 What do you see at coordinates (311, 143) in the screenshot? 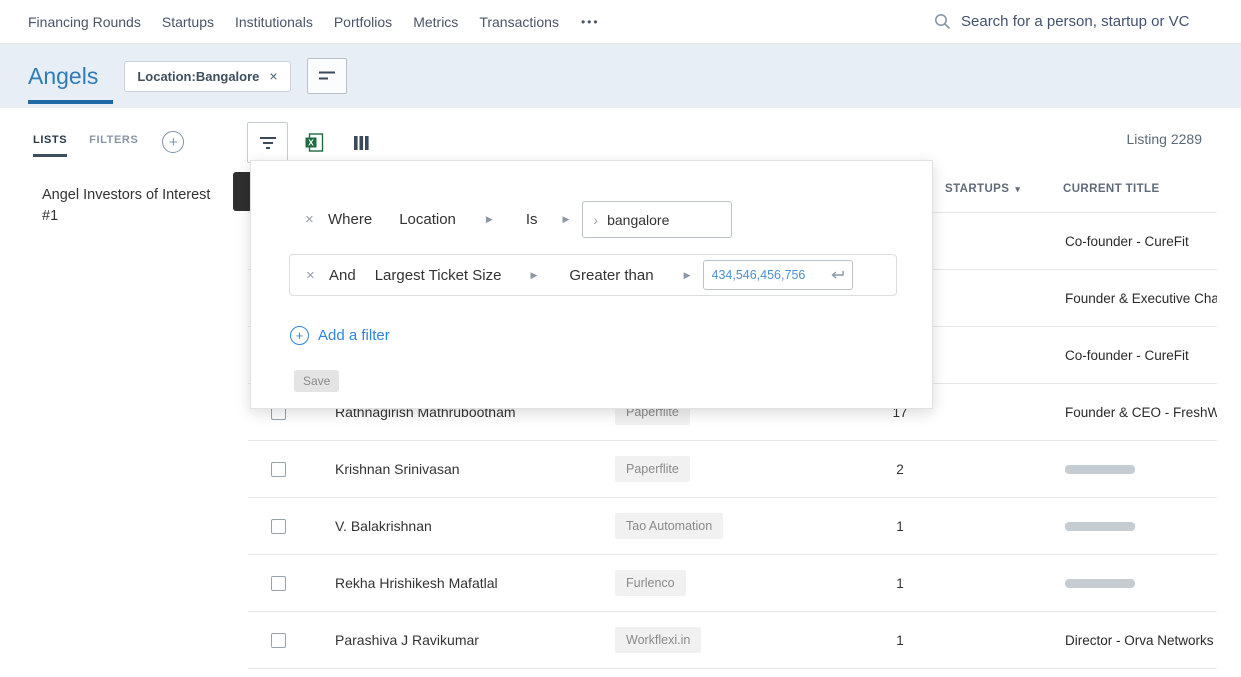
I see `svg-text: X` at bounding box center [311, 143].